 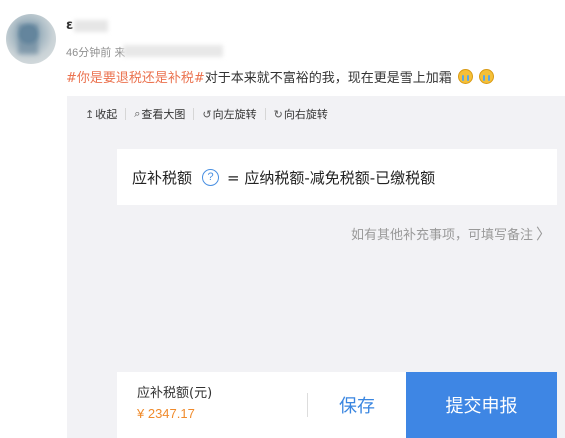 I want to click on chevron-right-icon: 〉, so click(x=543, y=233).